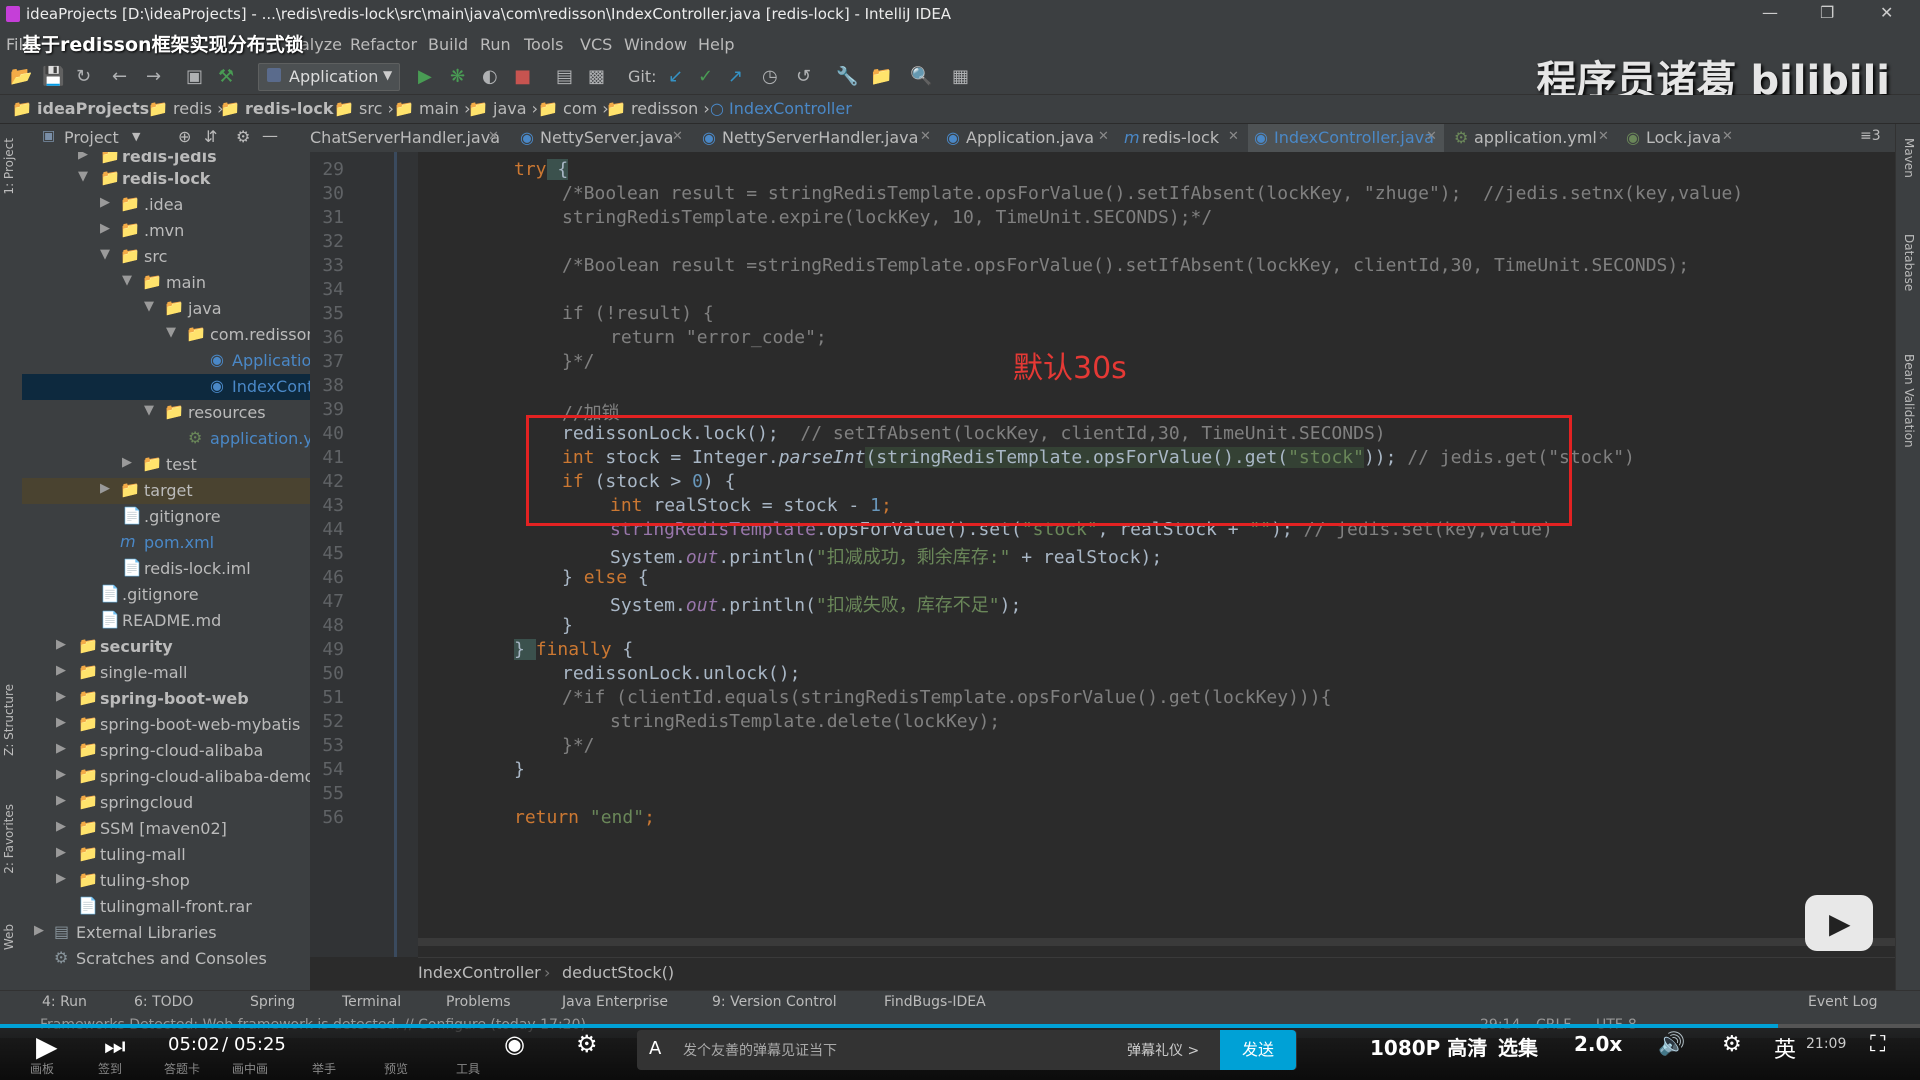  I want to click on breadcrumb-class: IndexController, so click(479, 972).